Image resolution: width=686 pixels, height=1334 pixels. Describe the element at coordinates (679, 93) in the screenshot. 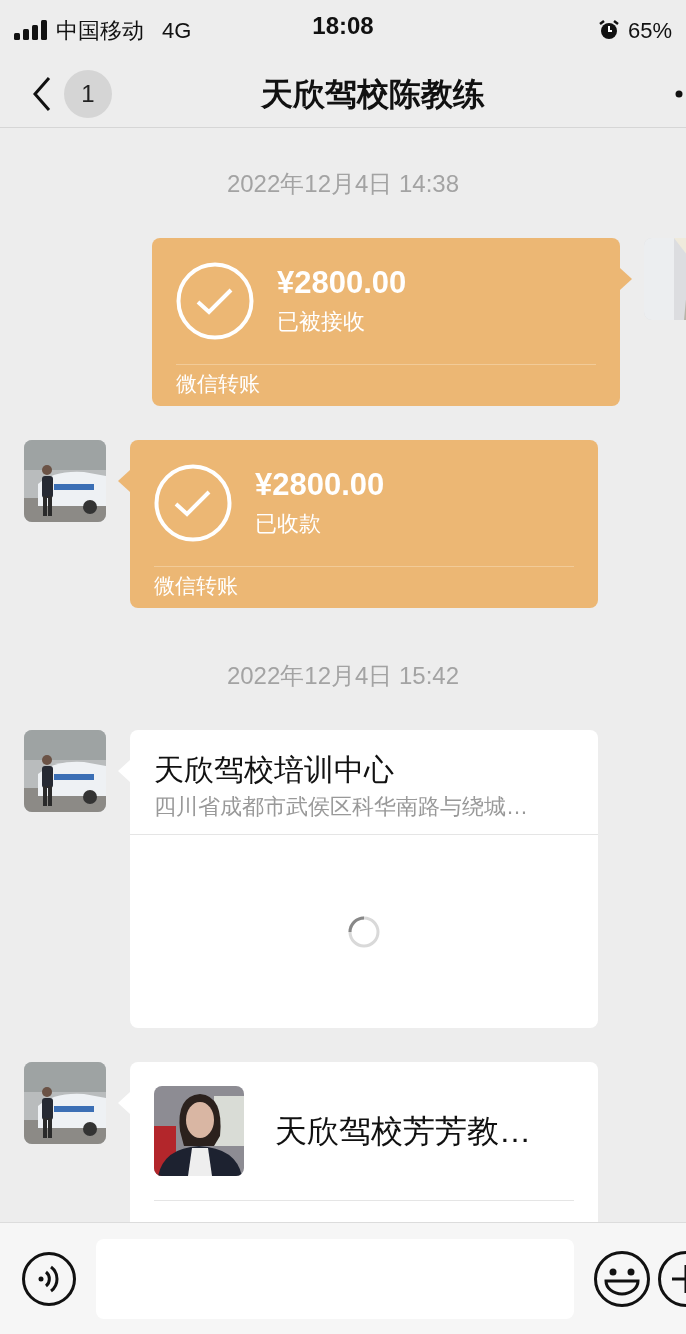

I see `more-icon` at that location.